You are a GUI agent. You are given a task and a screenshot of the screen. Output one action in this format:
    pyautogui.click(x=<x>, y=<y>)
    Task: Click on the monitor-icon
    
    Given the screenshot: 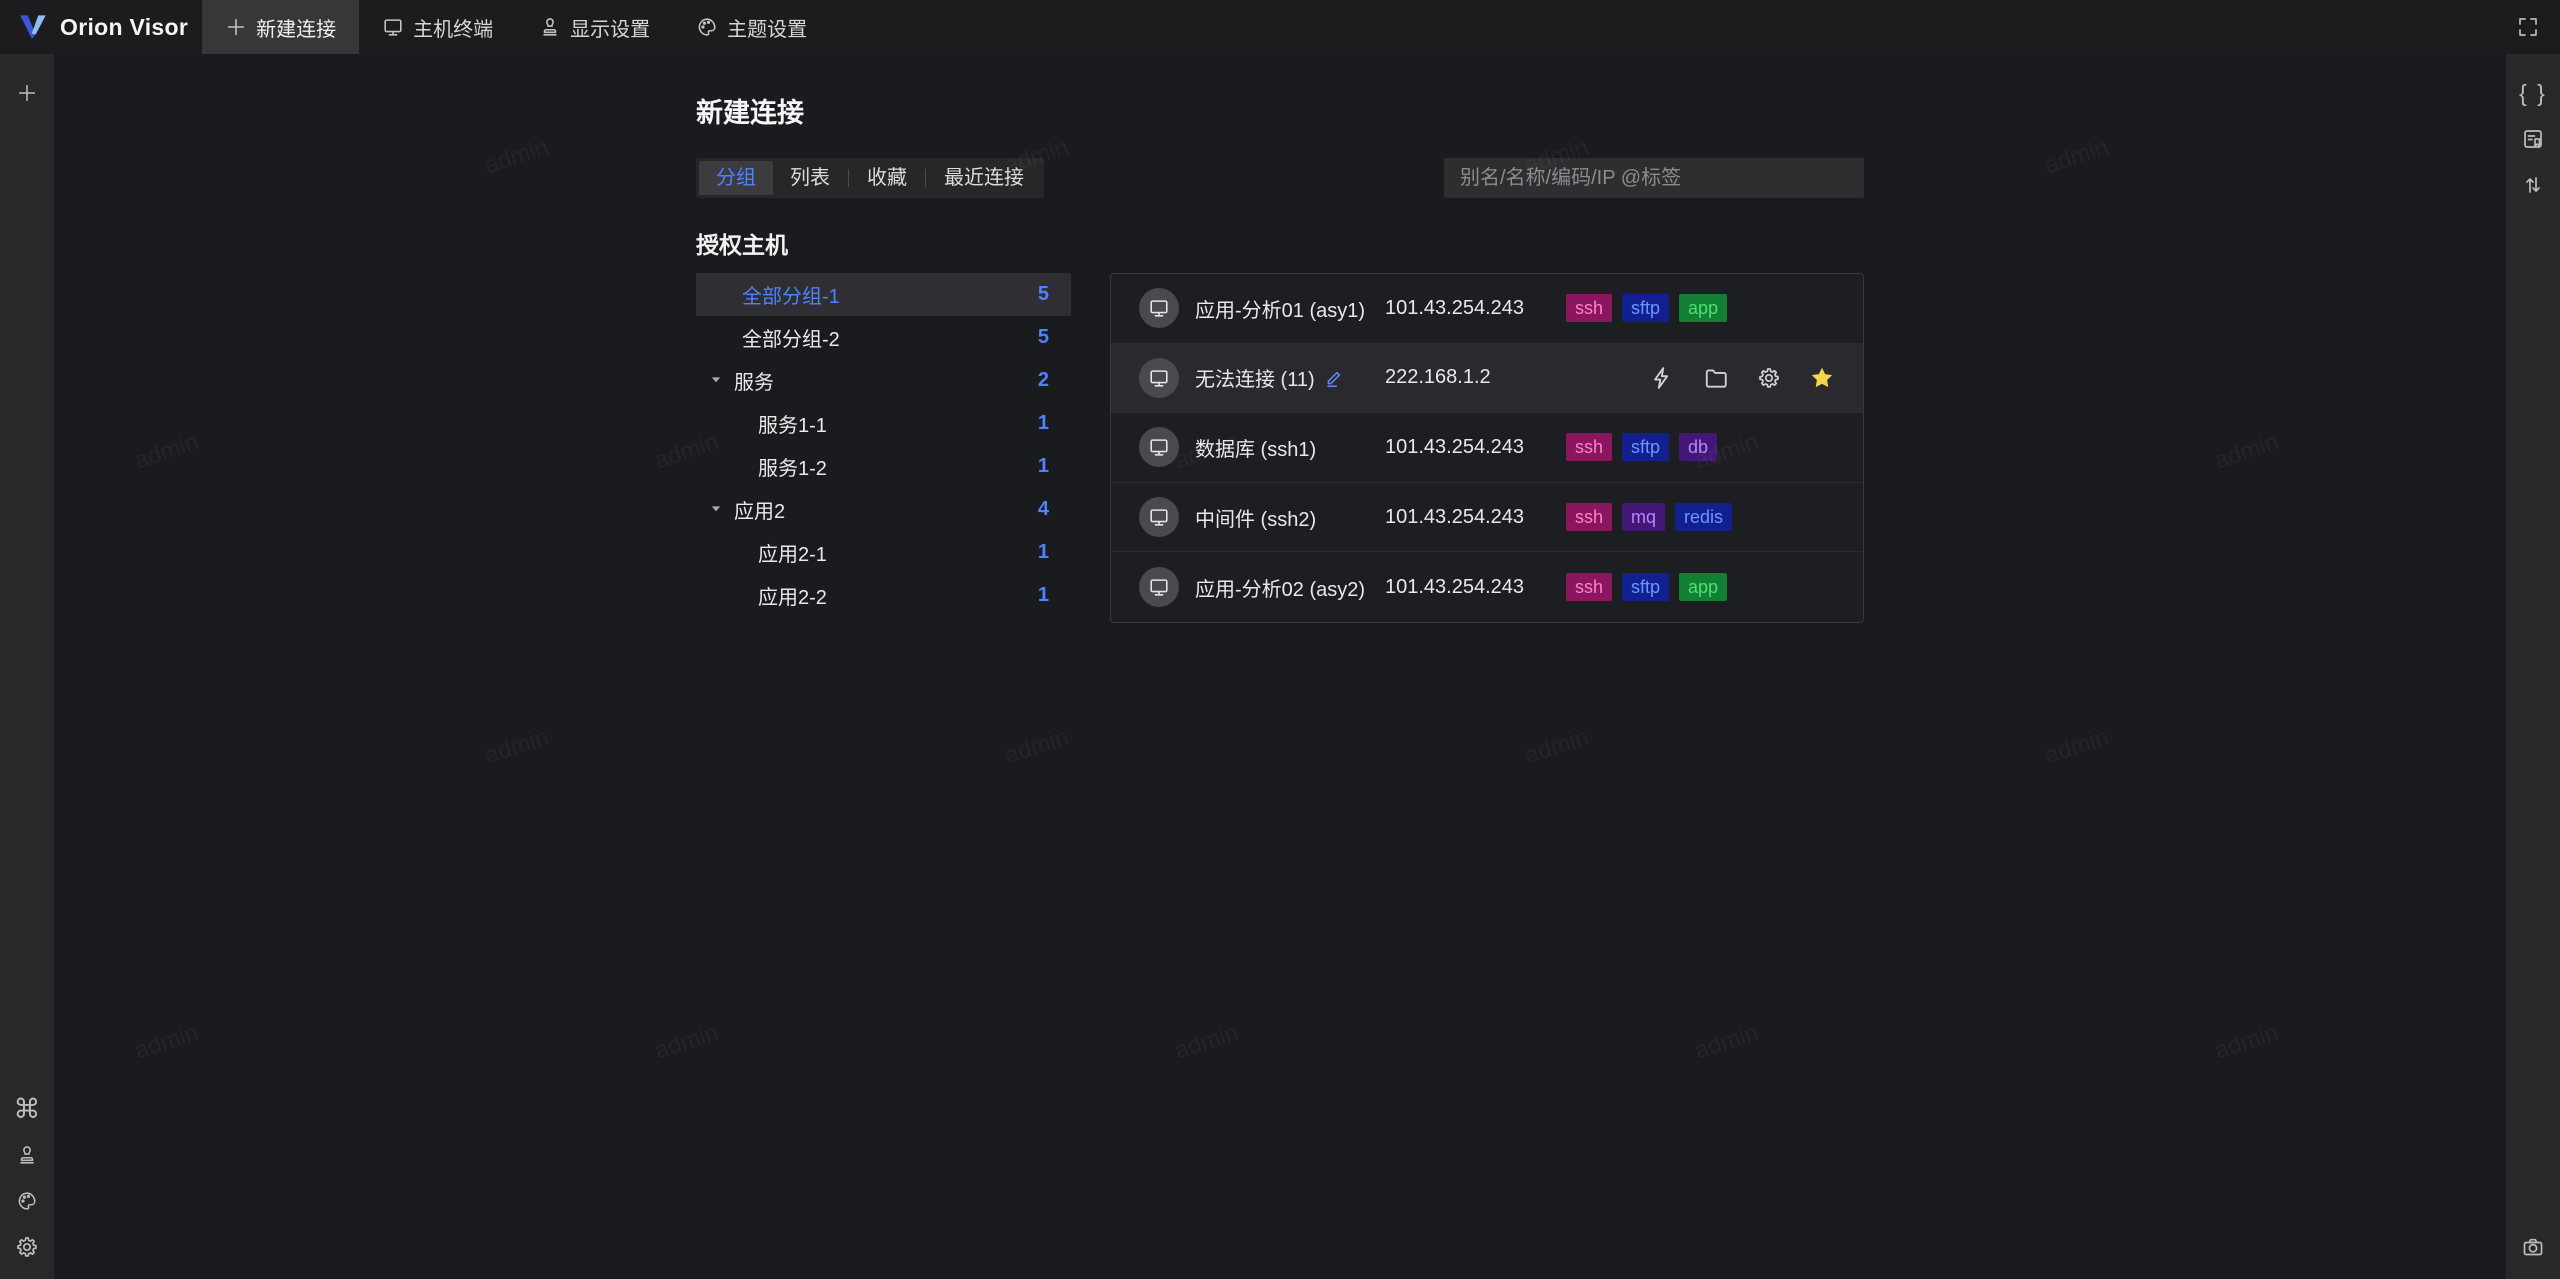 What is the action you would take?
    pyautogui.click(x=393, y=27)
    